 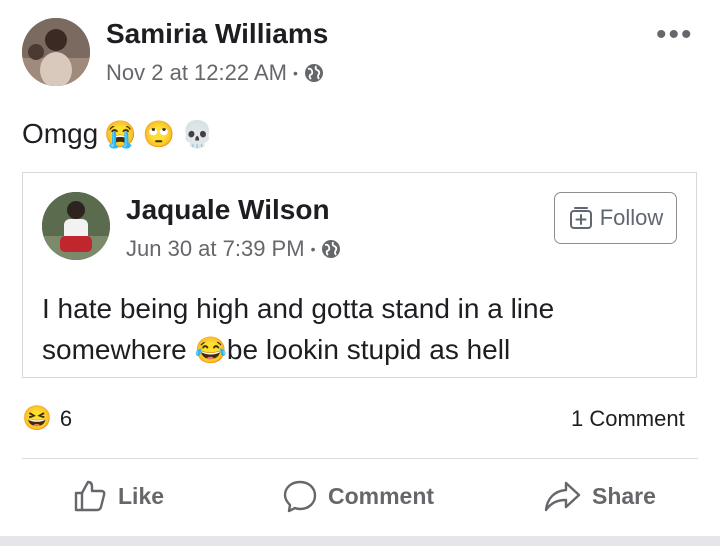 What do you see at coordinates (675, 35) in the screenshot?
I see `more-options-icon: •••` at bounding box center [675, 35].